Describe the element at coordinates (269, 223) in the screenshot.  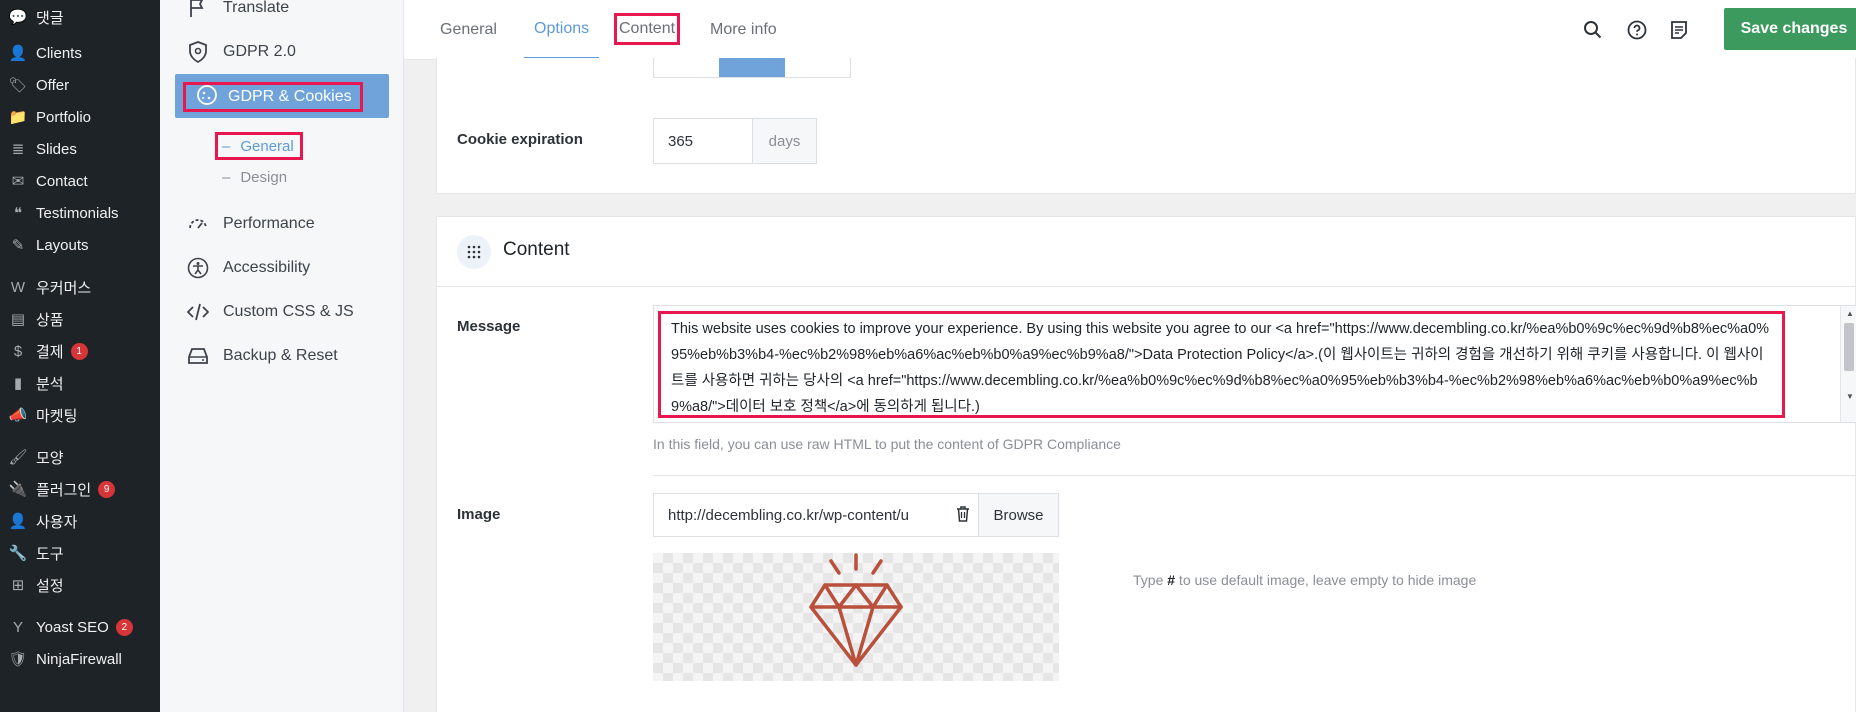
I see `nav-performance-label: Performance` at that location.